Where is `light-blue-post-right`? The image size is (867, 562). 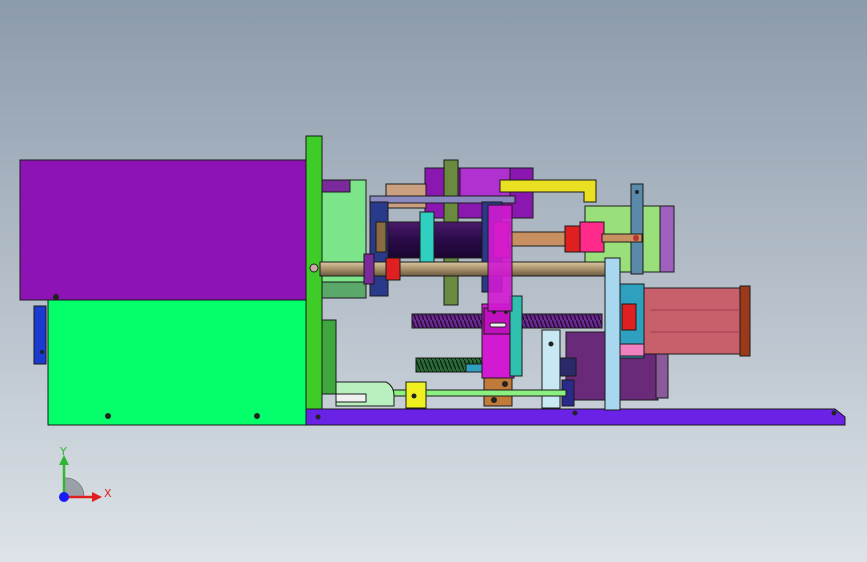 light-blue-post-right is located at coordinates (612, 334).